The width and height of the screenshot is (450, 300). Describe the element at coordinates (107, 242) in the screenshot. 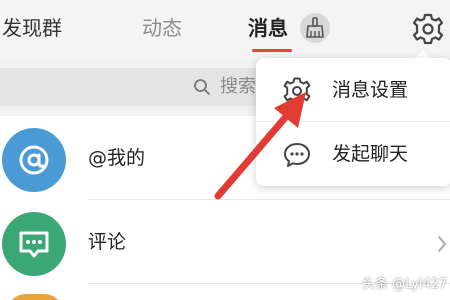

I see `list-item-label: 评论` at that location.